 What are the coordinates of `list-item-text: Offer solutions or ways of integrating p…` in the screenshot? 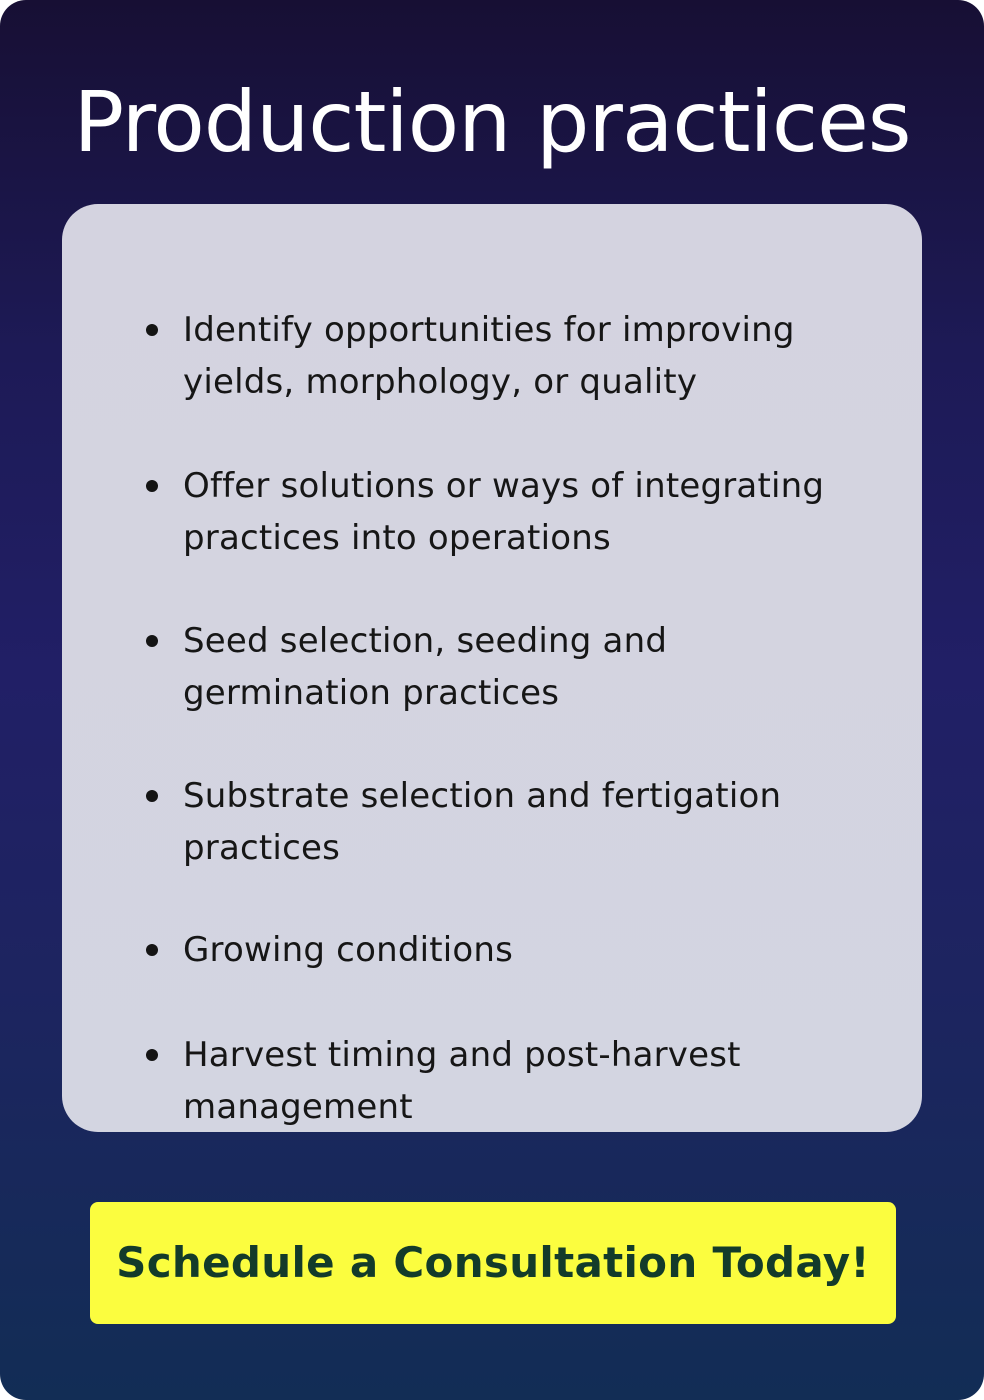 It's located at (504, 512).